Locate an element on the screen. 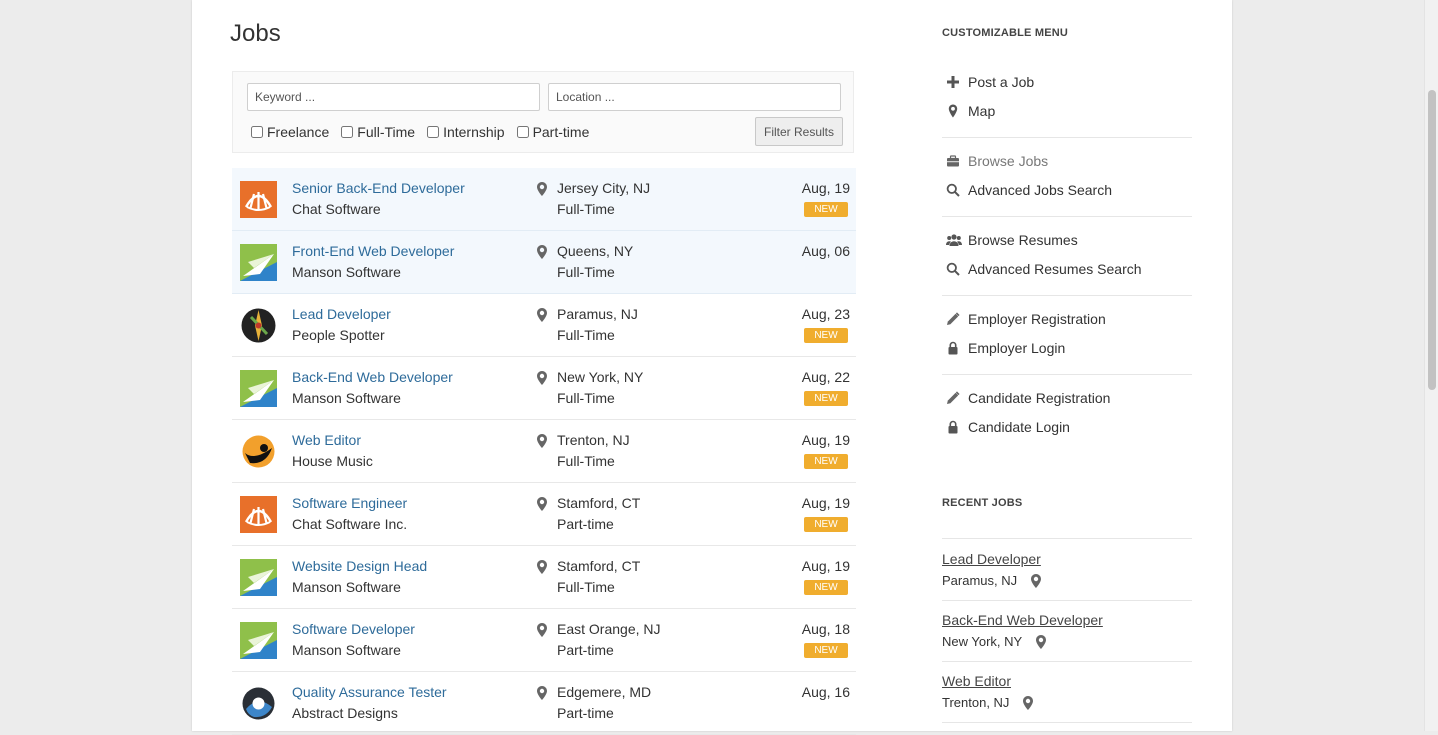 The image size is (1438, 735). part-time-filter: Part-time is located at coordinates (552, 132).